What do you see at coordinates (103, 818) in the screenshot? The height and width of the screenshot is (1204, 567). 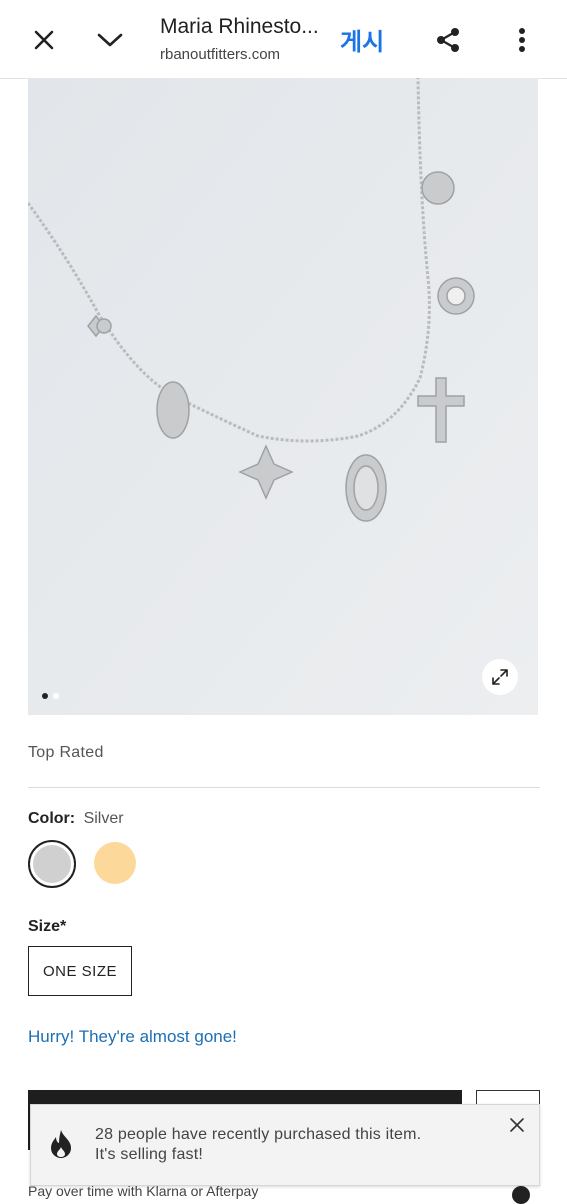 I see `color-value: Silver` at bounding box center [103, 818].